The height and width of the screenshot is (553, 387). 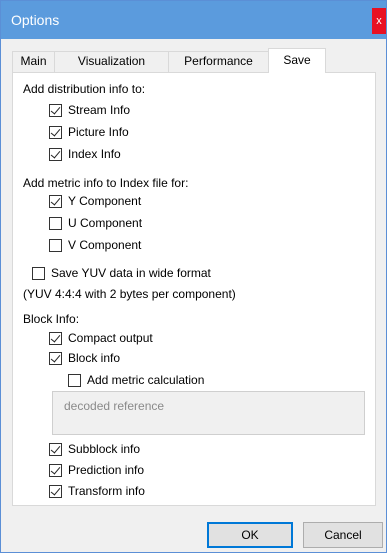 I want to click on u-component-label: U Component, so click(x=105, y=223).